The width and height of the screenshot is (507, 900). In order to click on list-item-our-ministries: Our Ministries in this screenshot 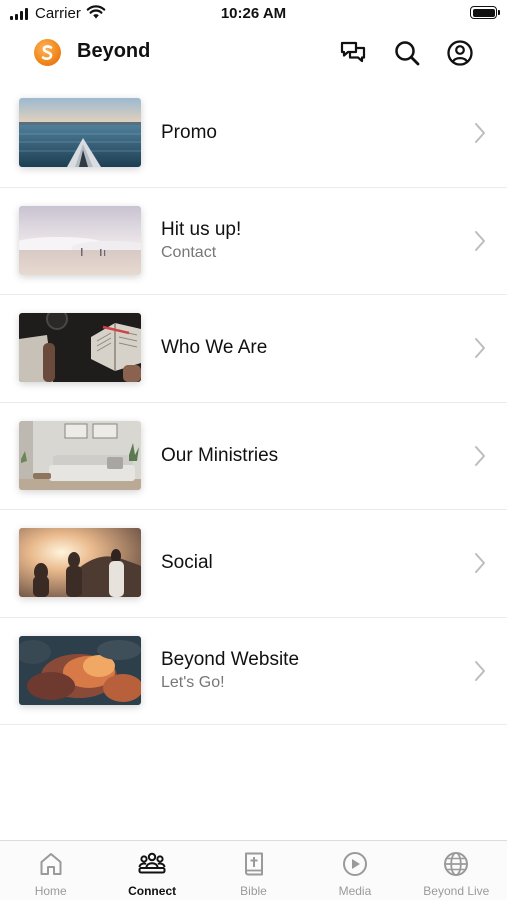, I will do `click(253, 456)`.